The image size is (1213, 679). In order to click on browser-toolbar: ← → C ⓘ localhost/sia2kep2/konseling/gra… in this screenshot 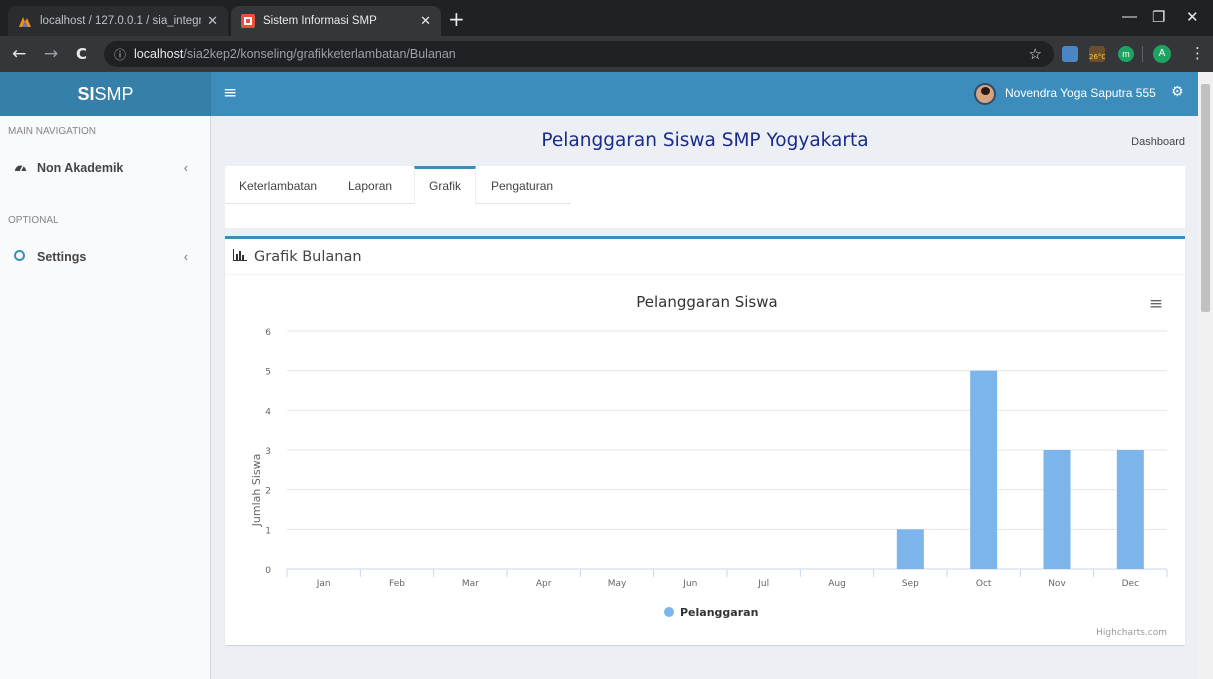, I will do `click(606, 54)`.